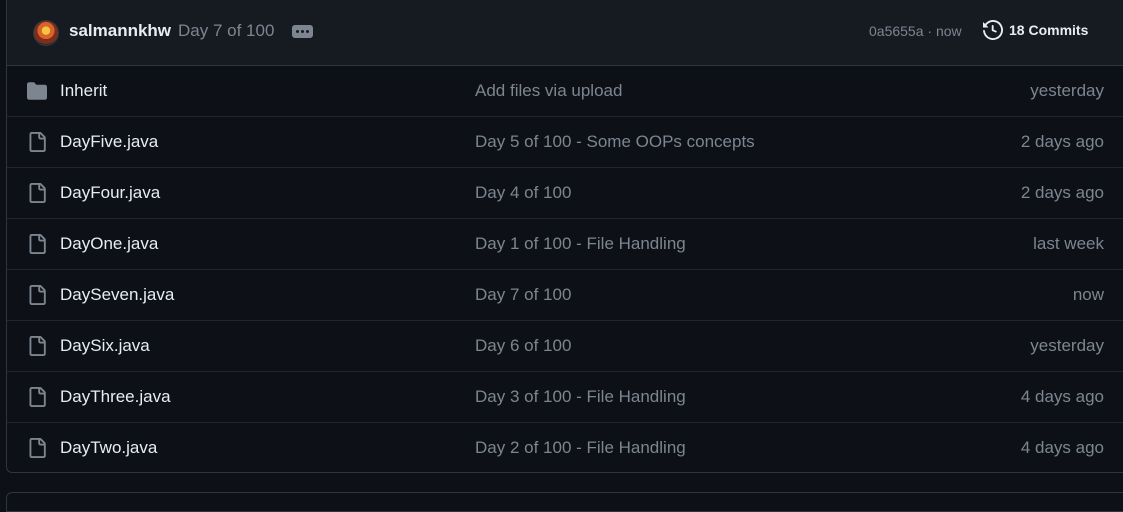 This screenshot has height=512, width=1123. I want to click on expand-commit-button, so click(302, 31).